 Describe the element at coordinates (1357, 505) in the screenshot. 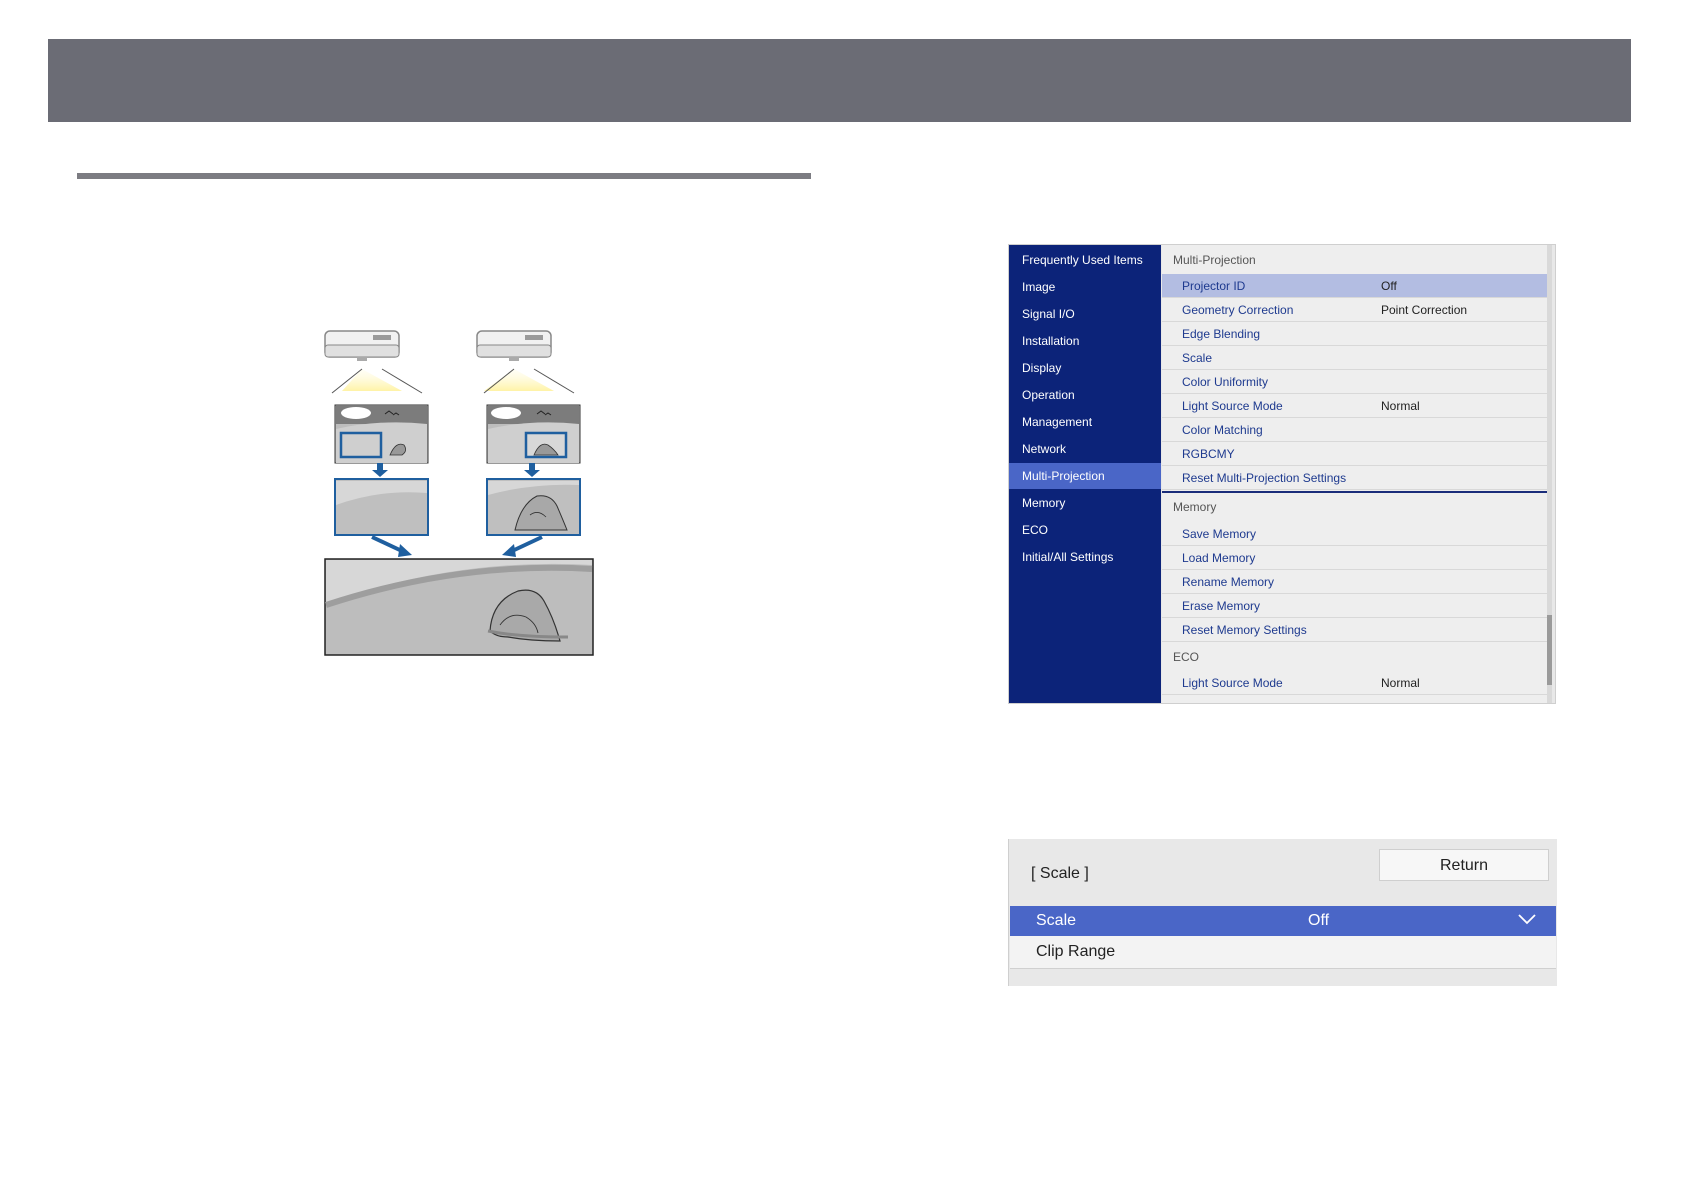

I see `section-title-memory: Memory` at that location.